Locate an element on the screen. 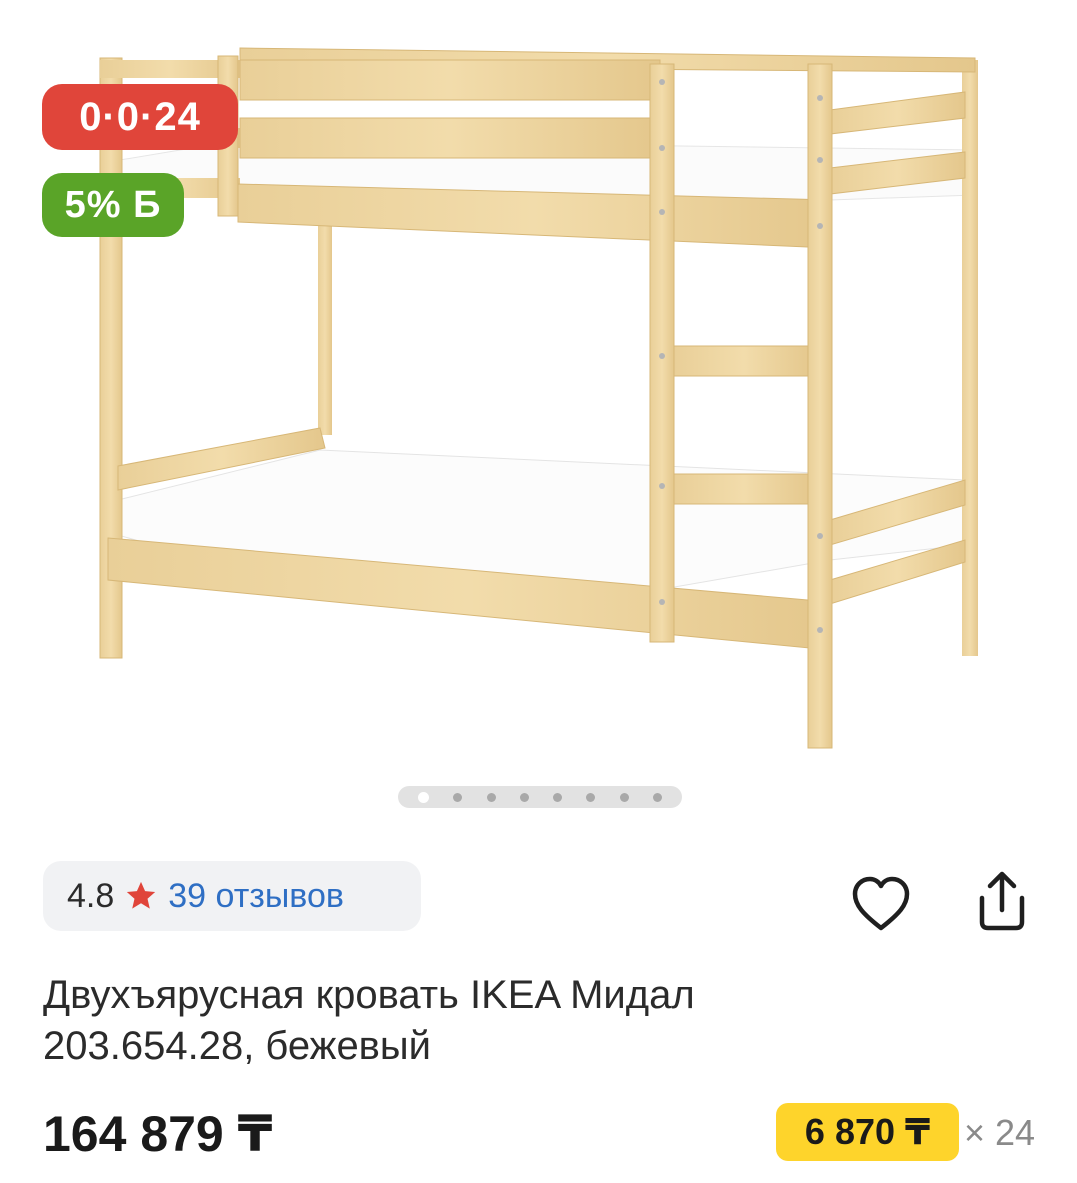 The image size is (1077, 1183). star-icon is located at coordinates (141, 895).